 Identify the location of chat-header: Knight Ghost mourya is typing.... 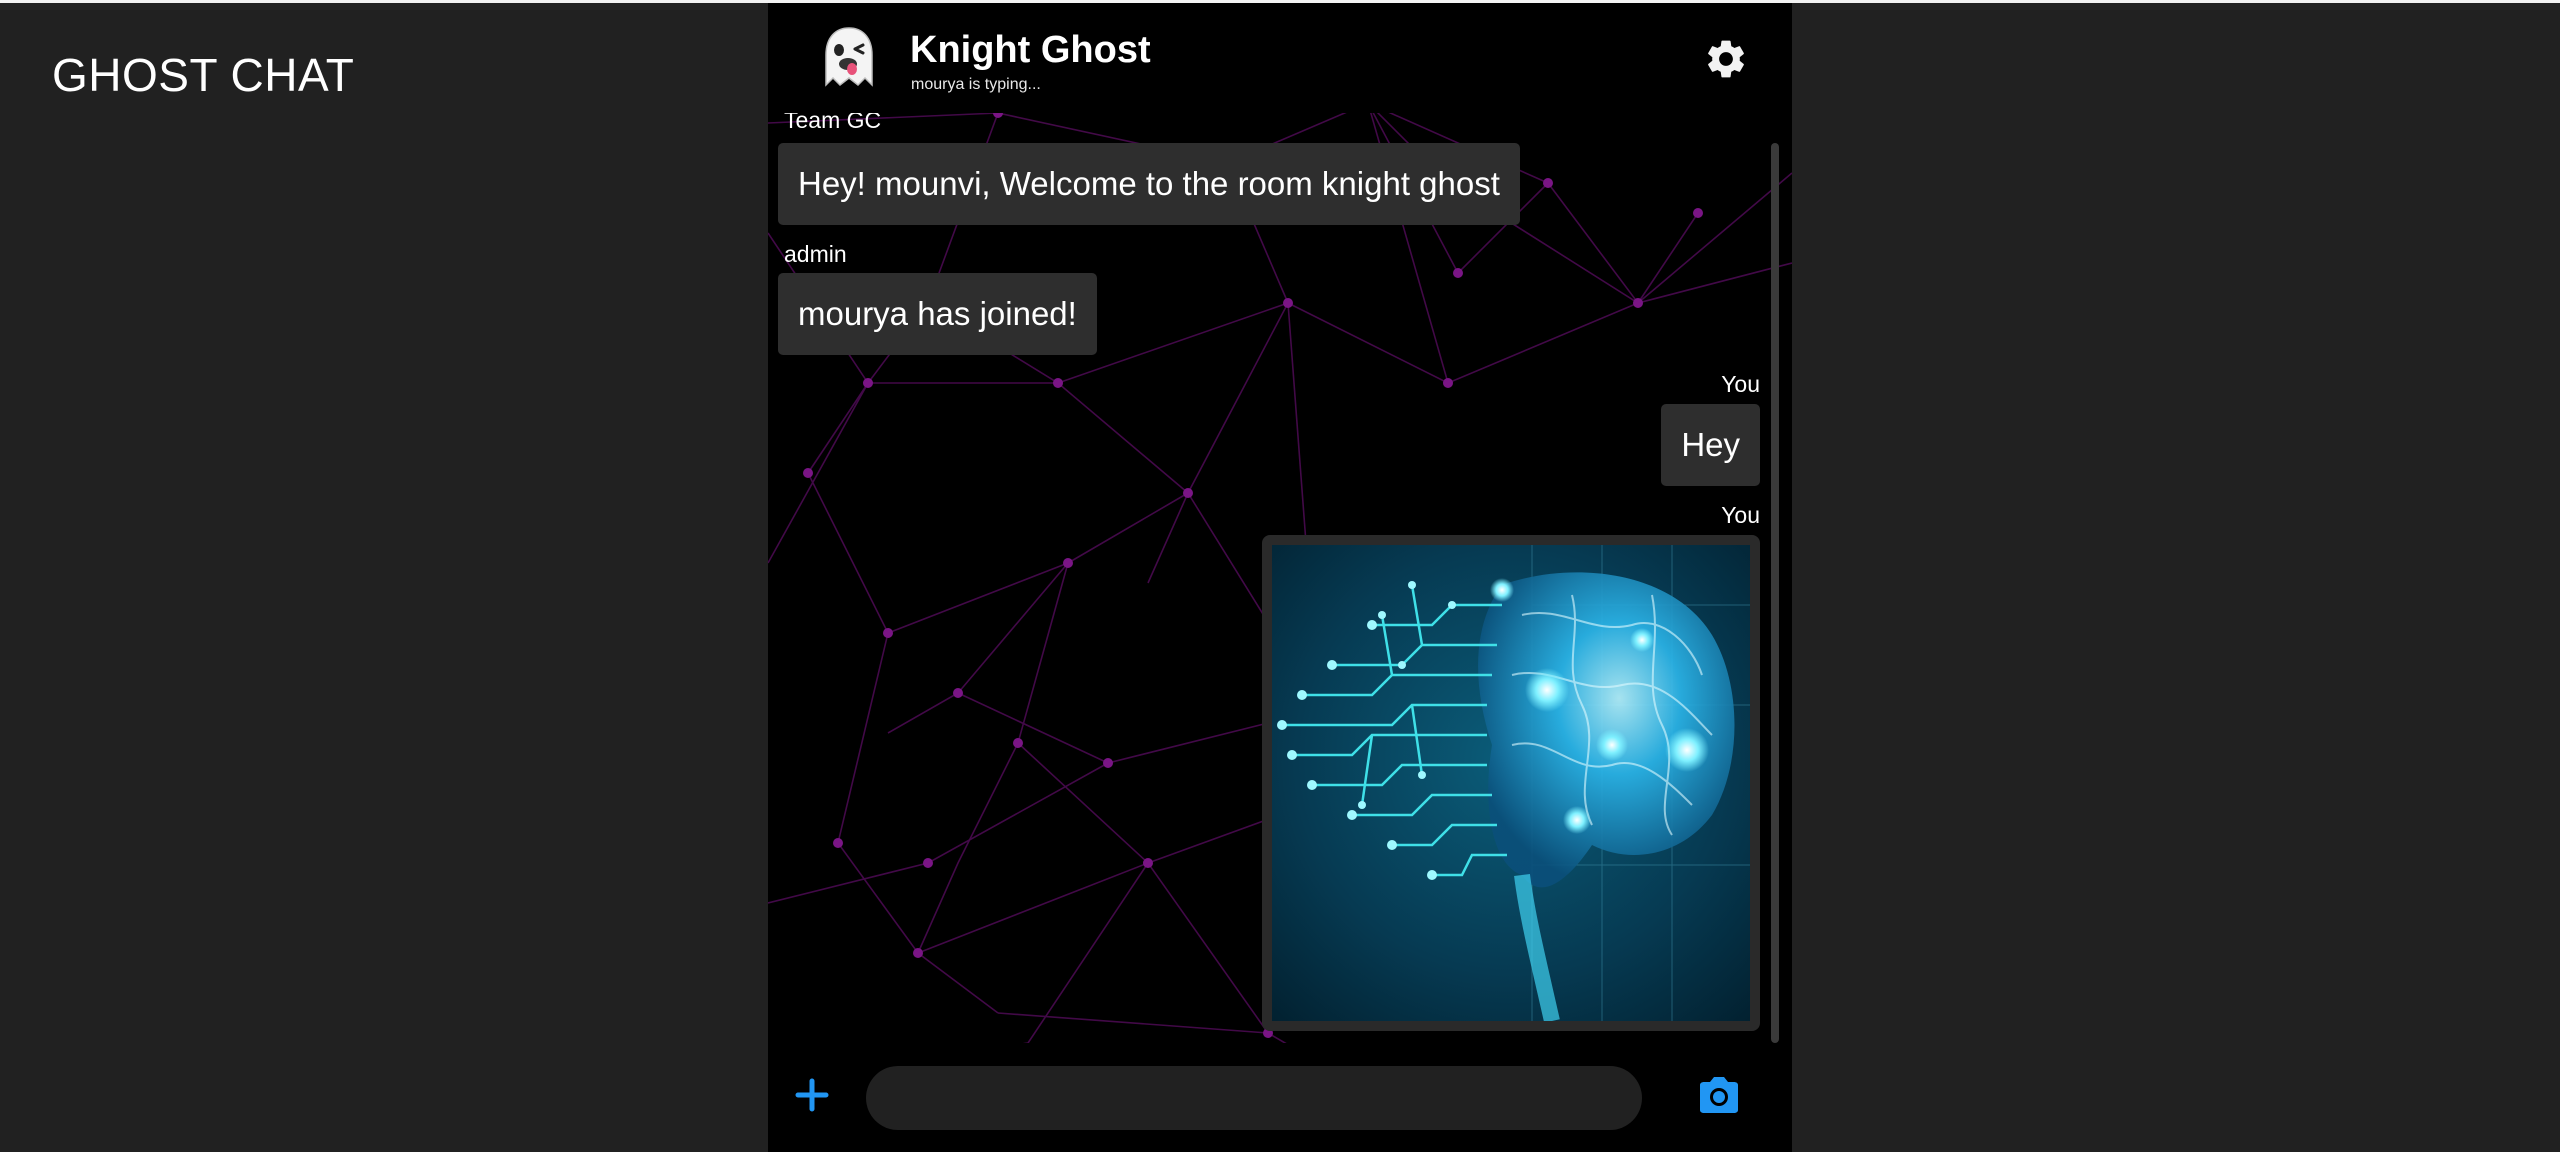
(1280, 58).